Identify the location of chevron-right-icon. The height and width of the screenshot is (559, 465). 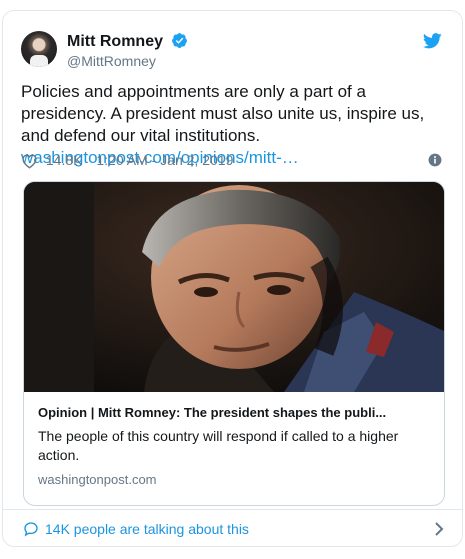
(439, 529).